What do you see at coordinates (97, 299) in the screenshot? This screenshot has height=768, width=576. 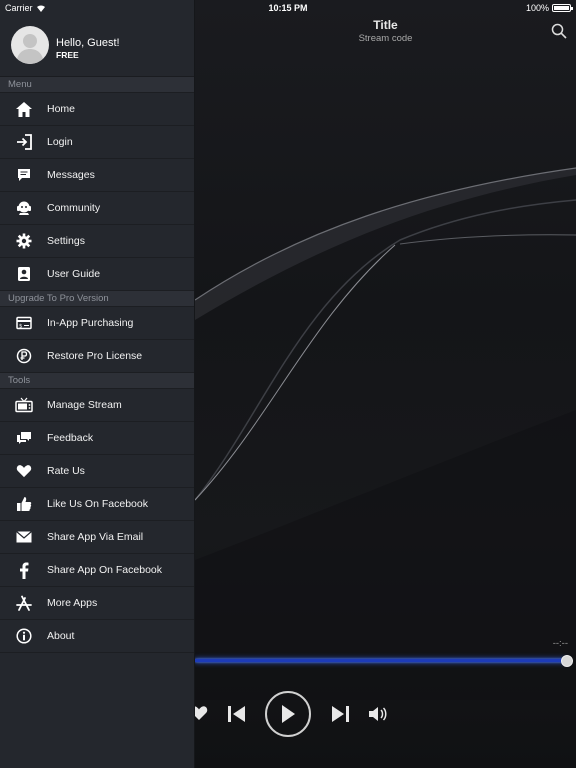 I see `section-header-upgrade: Upgrade To Pro Version` at bounding box center [97, 299].